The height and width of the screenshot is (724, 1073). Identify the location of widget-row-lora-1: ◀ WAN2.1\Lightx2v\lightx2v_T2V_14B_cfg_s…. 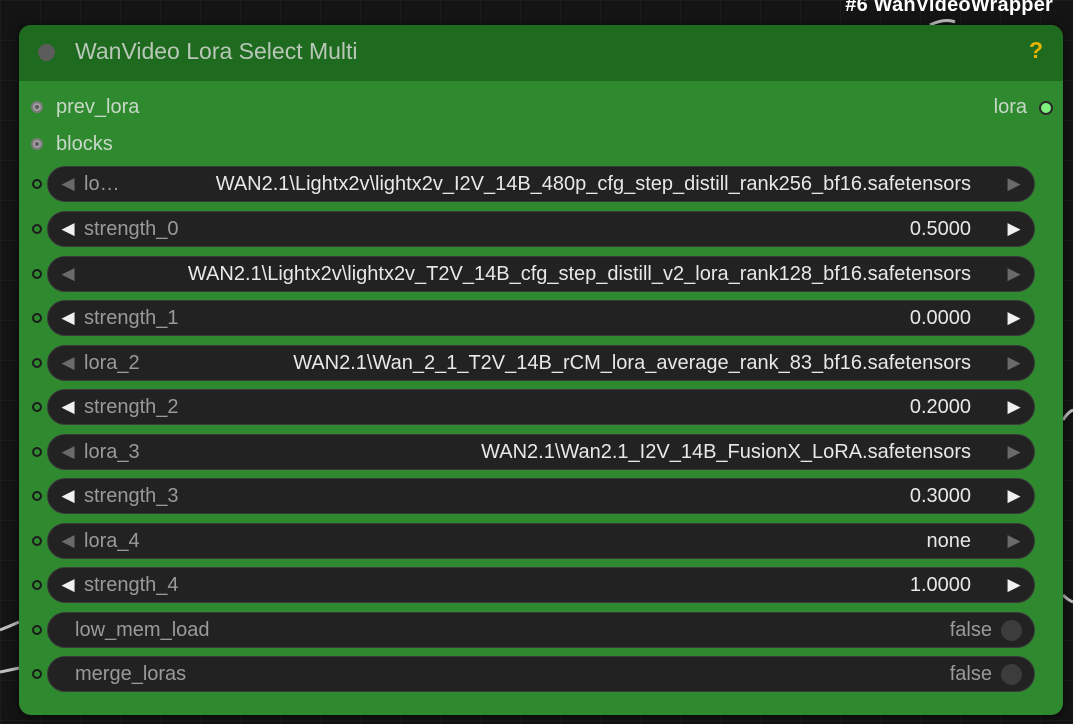
(541, 274).